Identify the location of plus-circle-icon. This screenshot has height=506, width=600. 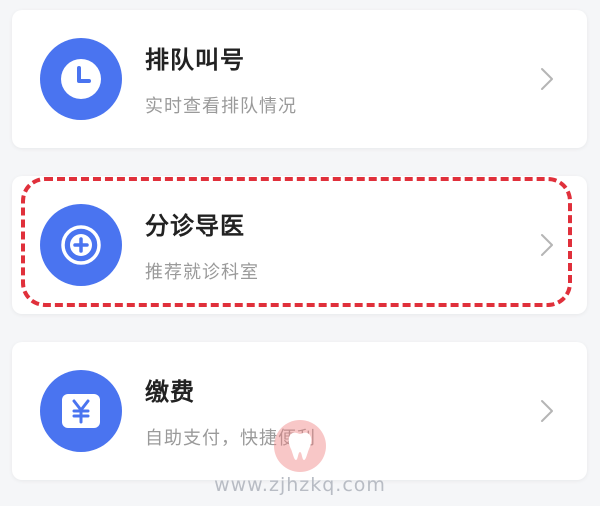
(81, 245).